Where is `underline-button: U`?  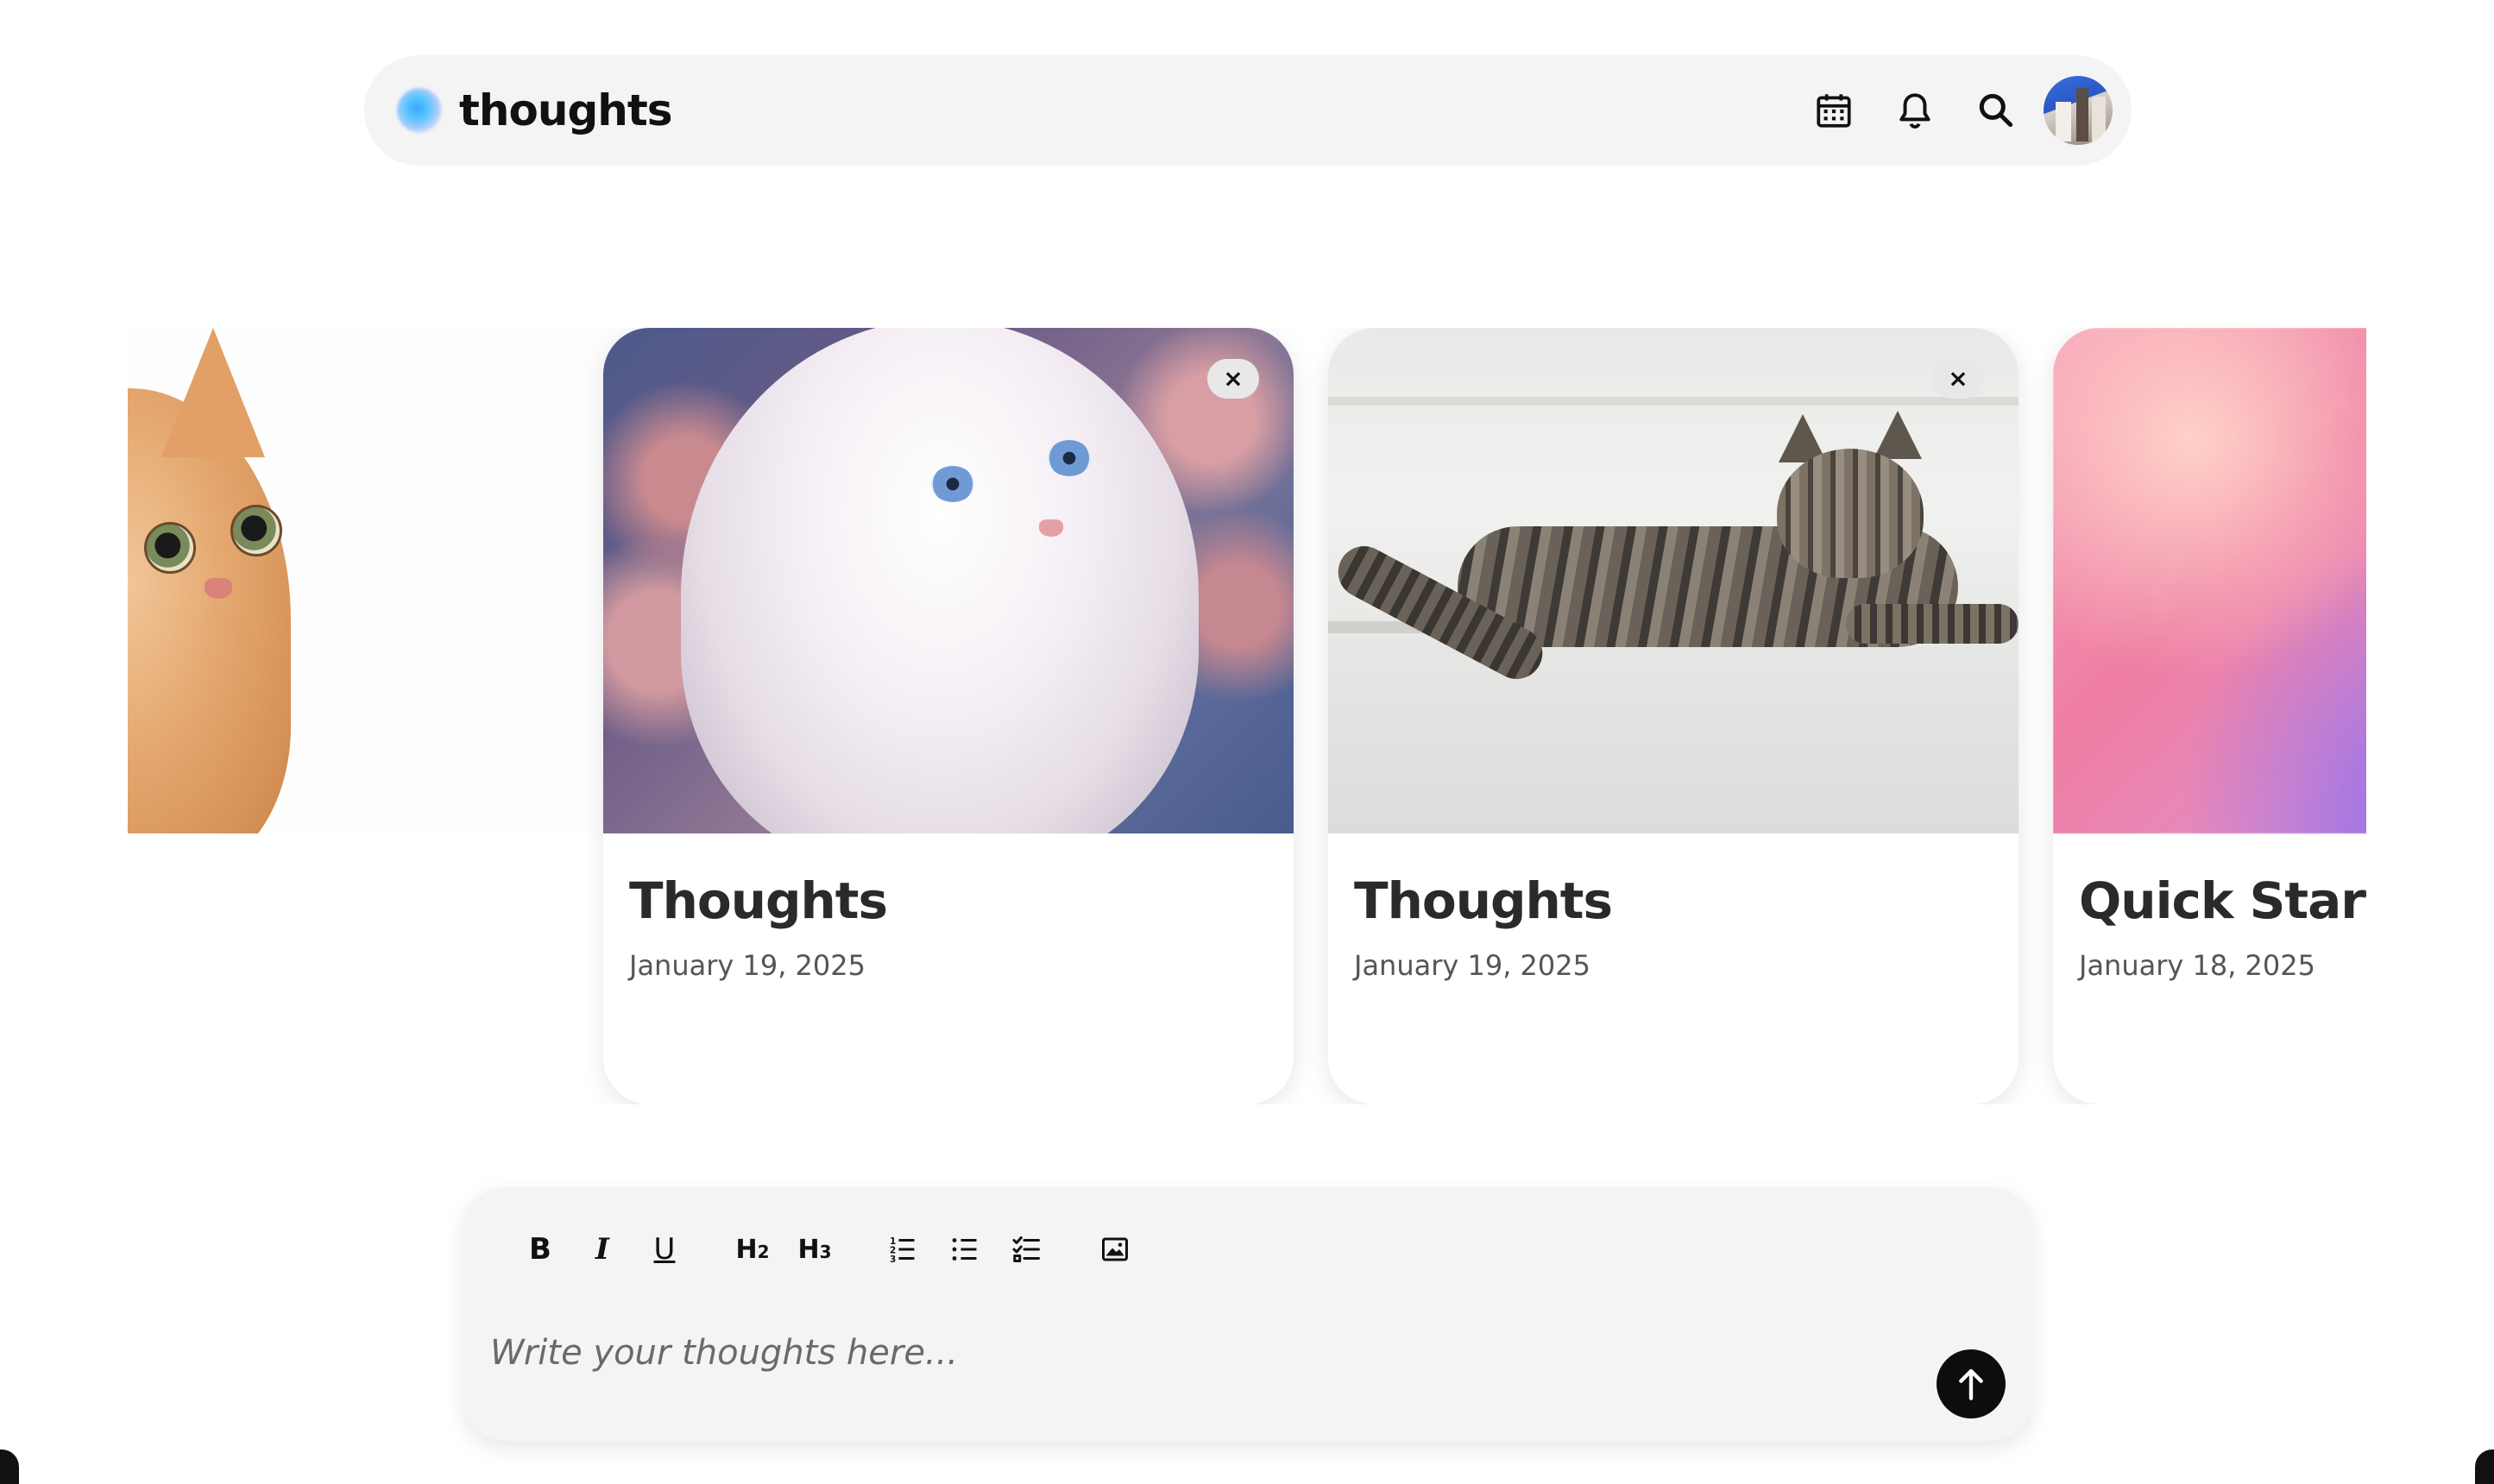 underline-button: U is located at coordinates (664, 1249).